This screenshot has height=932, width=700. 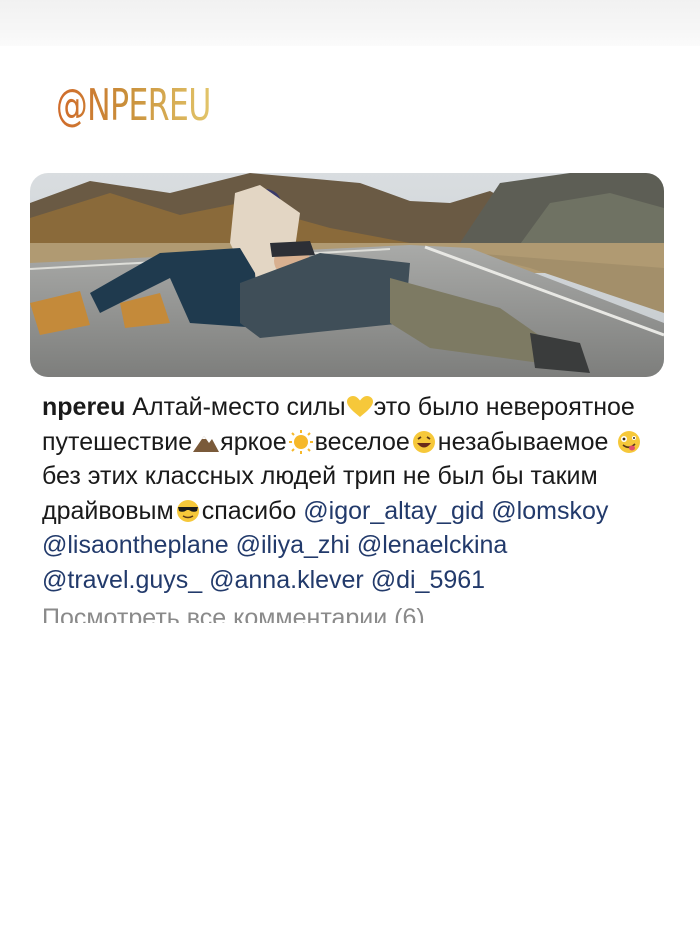 I want to click on mention-link: @travel.guys_, so click(x=122, y=580).